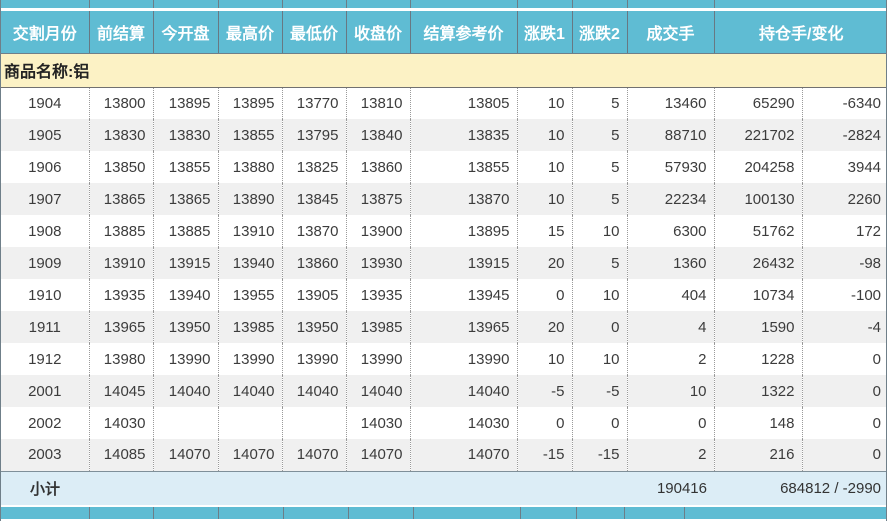 This screenshot has height=521, width=887. I want to click on col-header-prev-settle: 前结算, so click(120, 32).